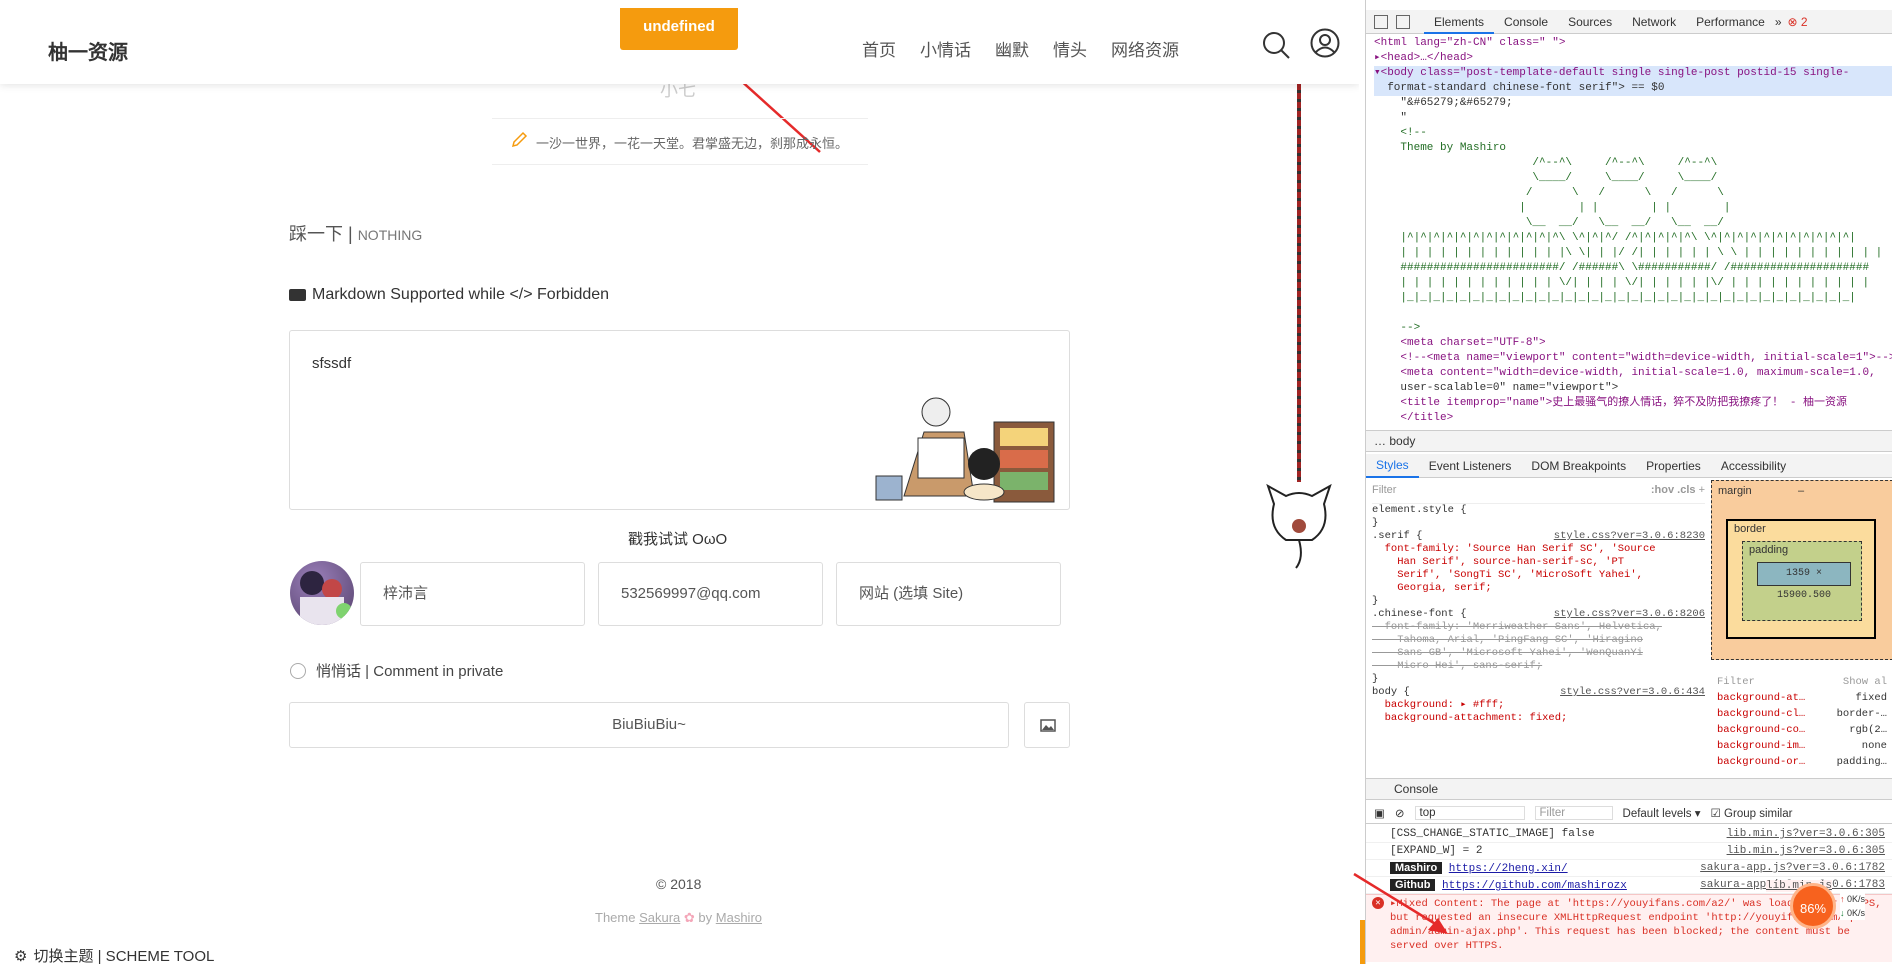 Image resolution: width=1892 pixels, height=964 pixels. I want to click on subtab-dom-breakpoints: DOM Breakpoints, so click(1578, 466).